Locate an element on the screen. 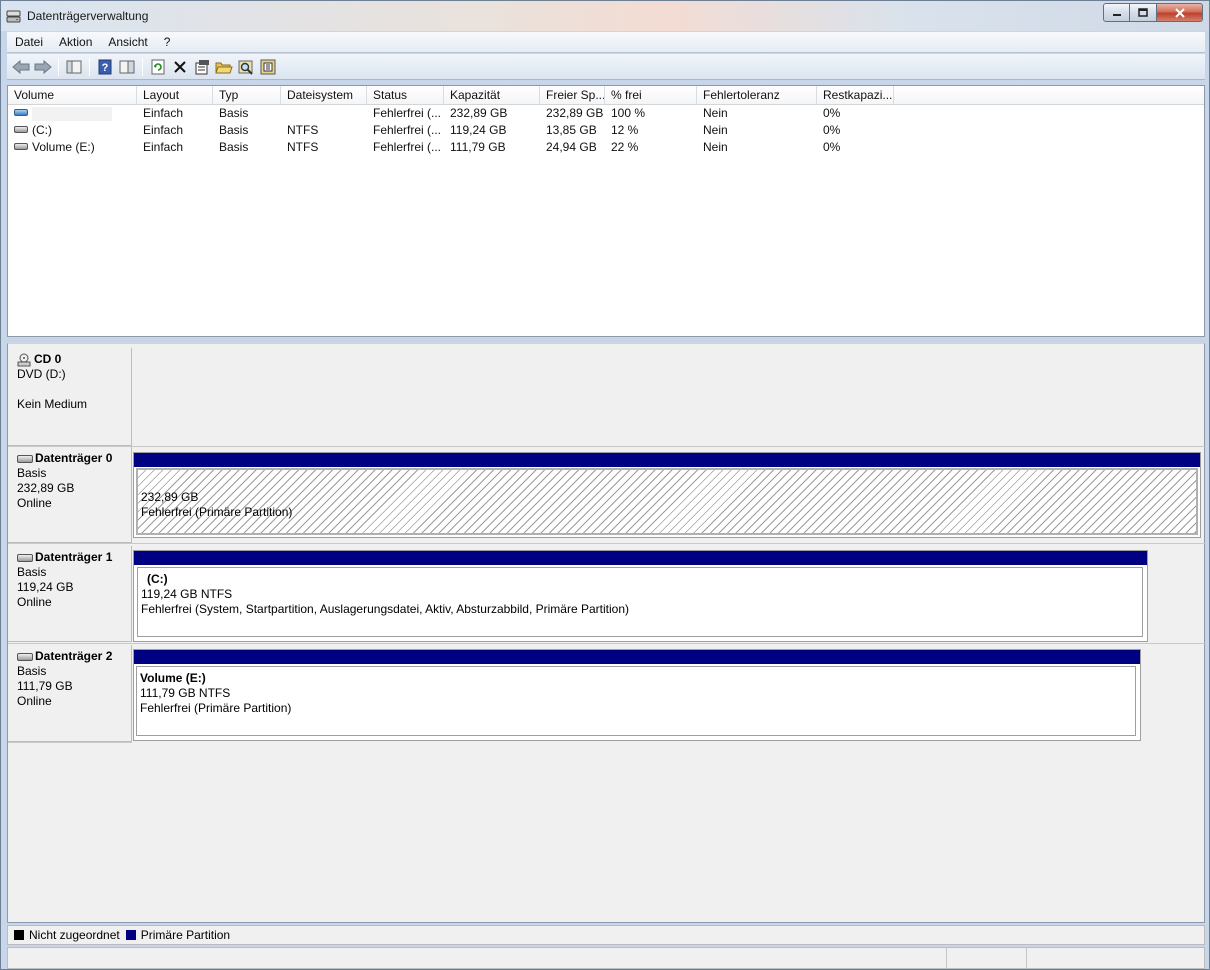  menu-help: ? is located at coordinates (167, 42).